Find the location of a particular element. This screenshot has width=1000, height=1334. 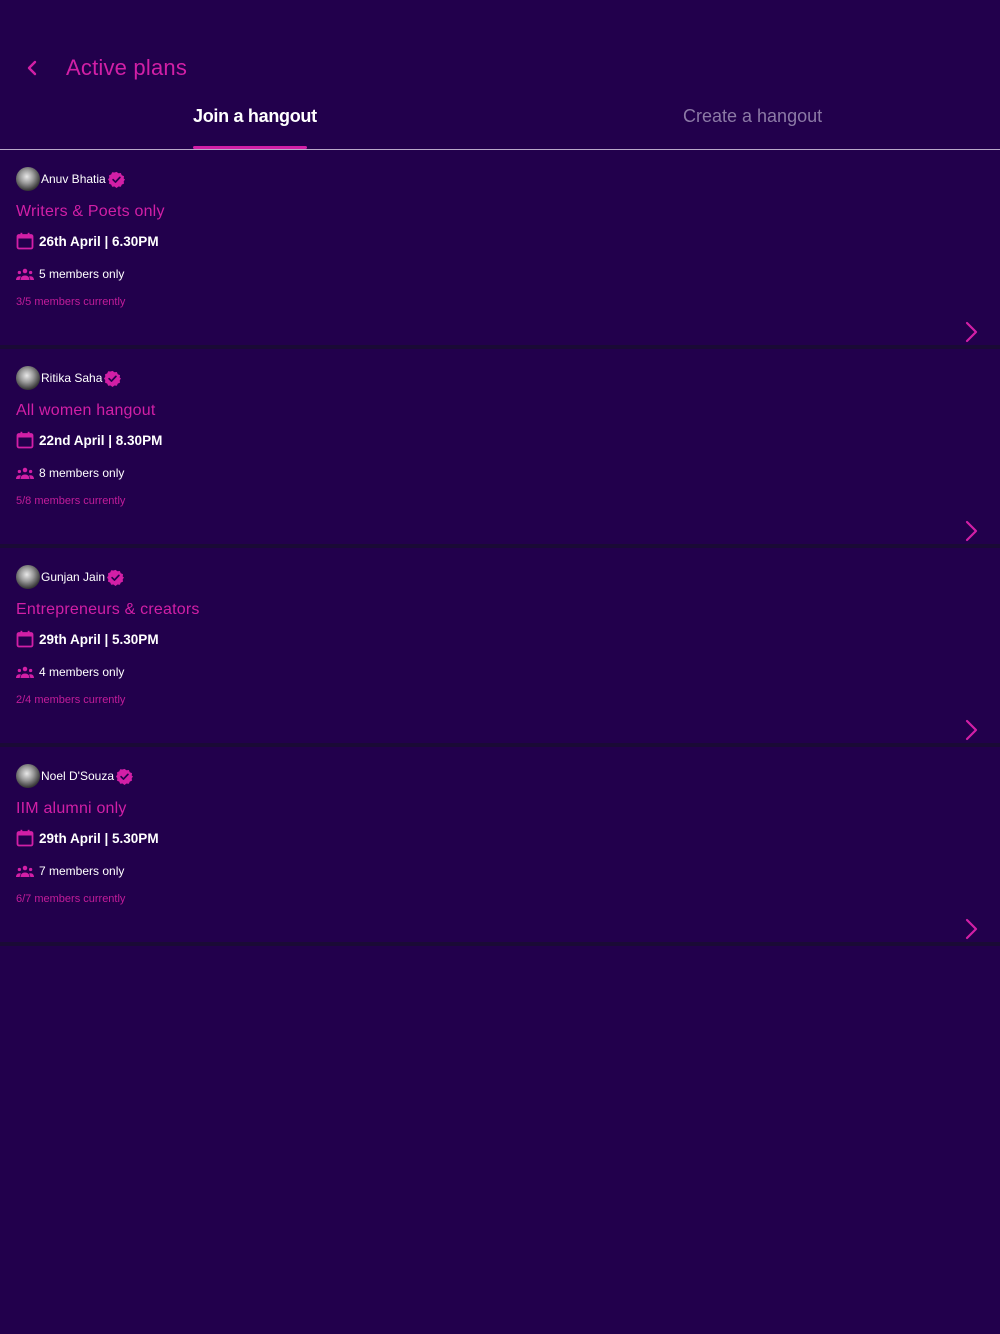

chevron-left-icon is located at coordinates (32, 68).